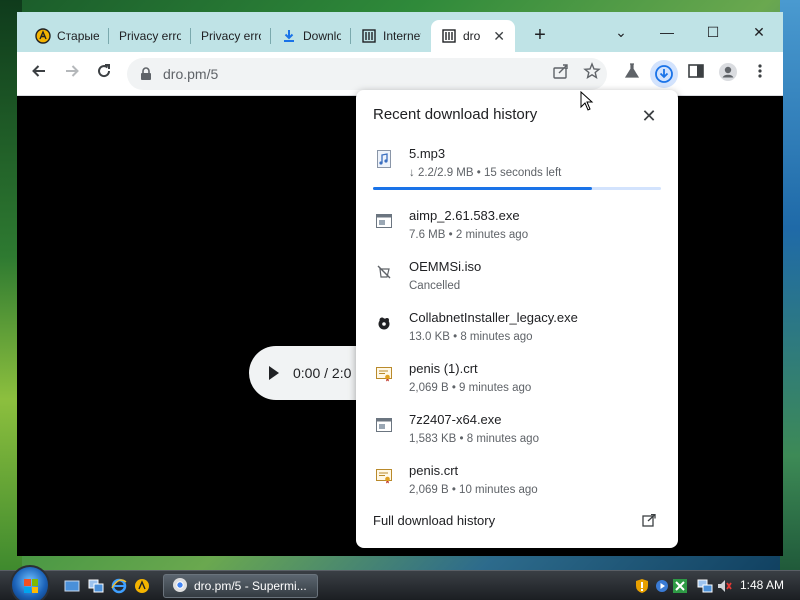  I want to click on tab-3: Downlo, so click(311, 36).